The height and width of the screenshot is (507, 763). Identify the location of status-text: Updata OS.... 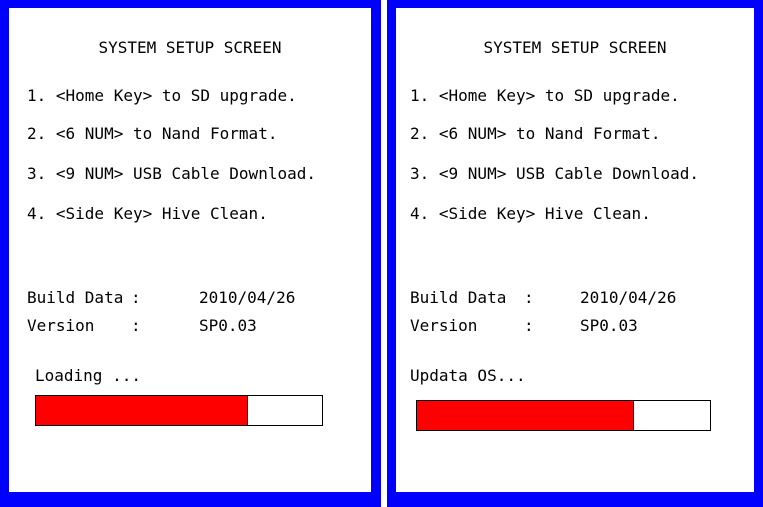
(468, 375).